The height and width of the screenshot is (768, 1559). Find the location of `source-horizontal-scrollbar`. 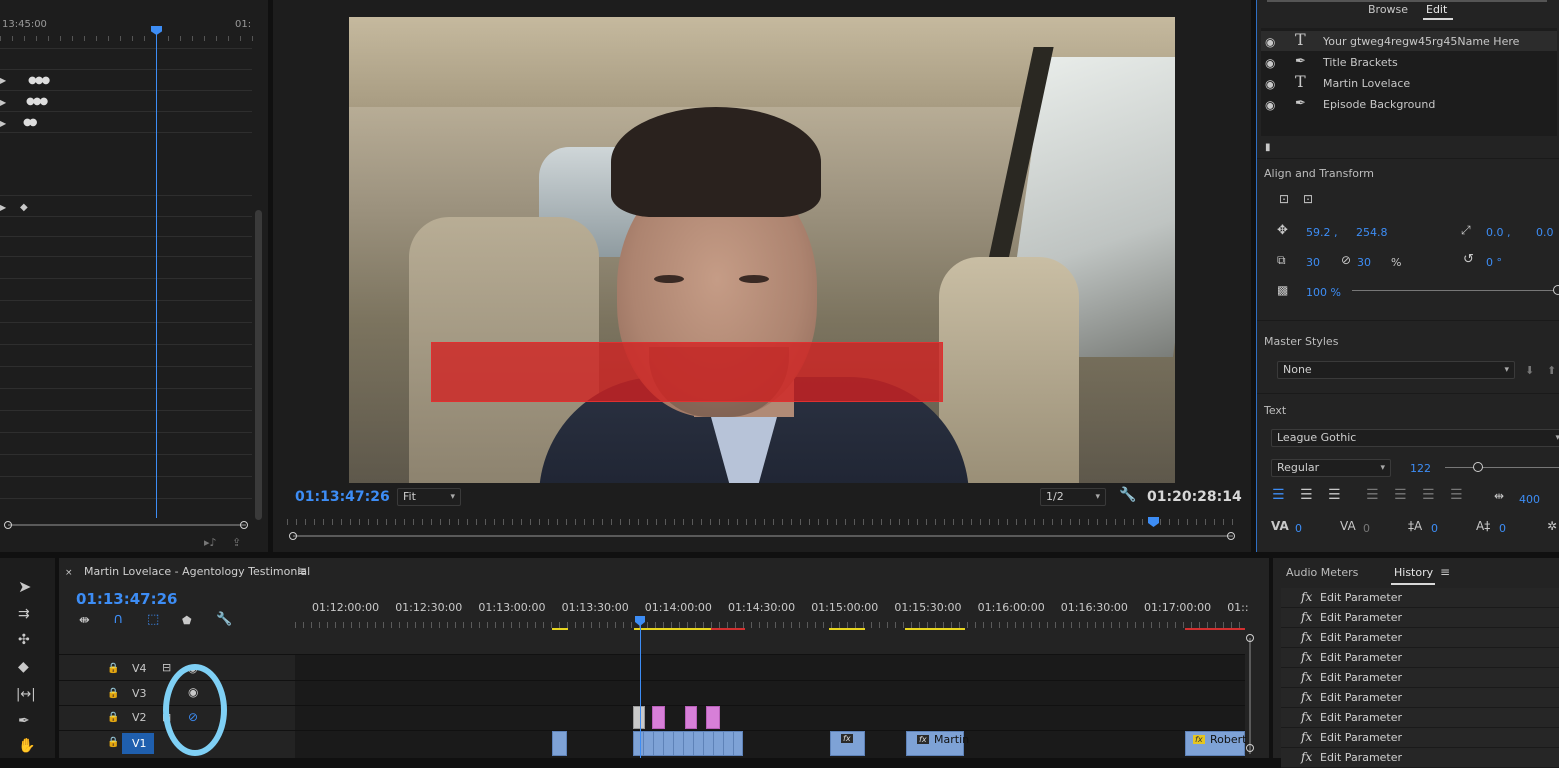

source-horizontal-scrollbar is located at coordinates (127, 525).